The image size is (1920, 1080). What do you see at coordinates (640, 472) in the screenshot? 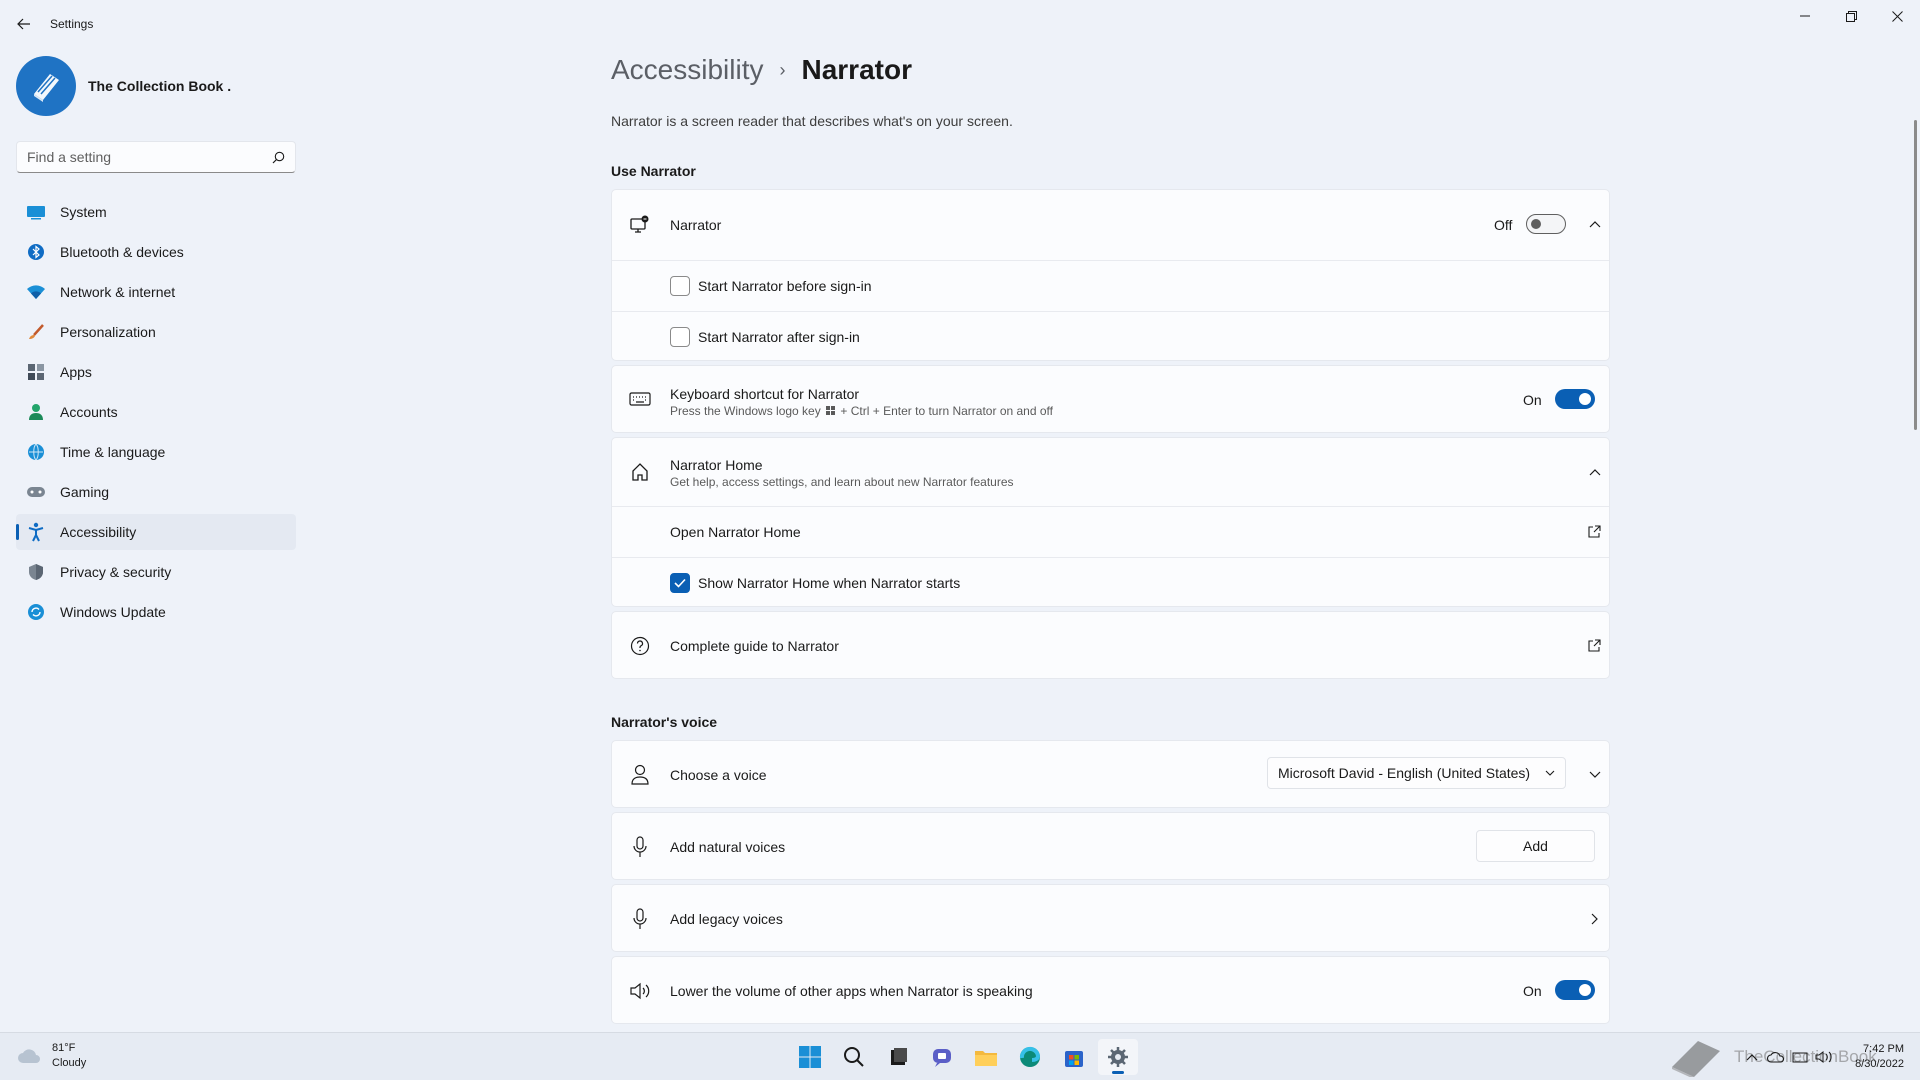
I see `home-icon` at bounding box center [640, 472].